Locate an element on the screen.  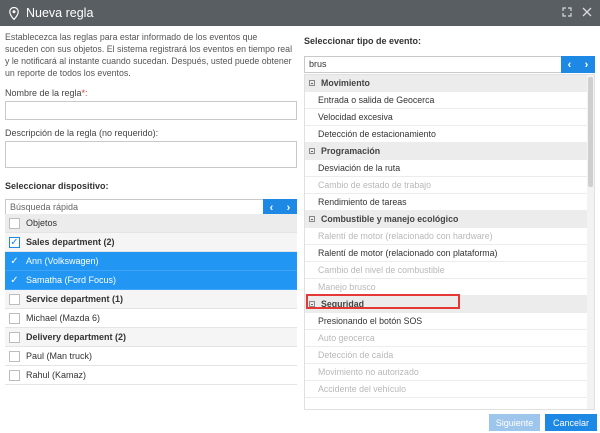
event-category-programacion: Programación is located at coordinates (449, 151).